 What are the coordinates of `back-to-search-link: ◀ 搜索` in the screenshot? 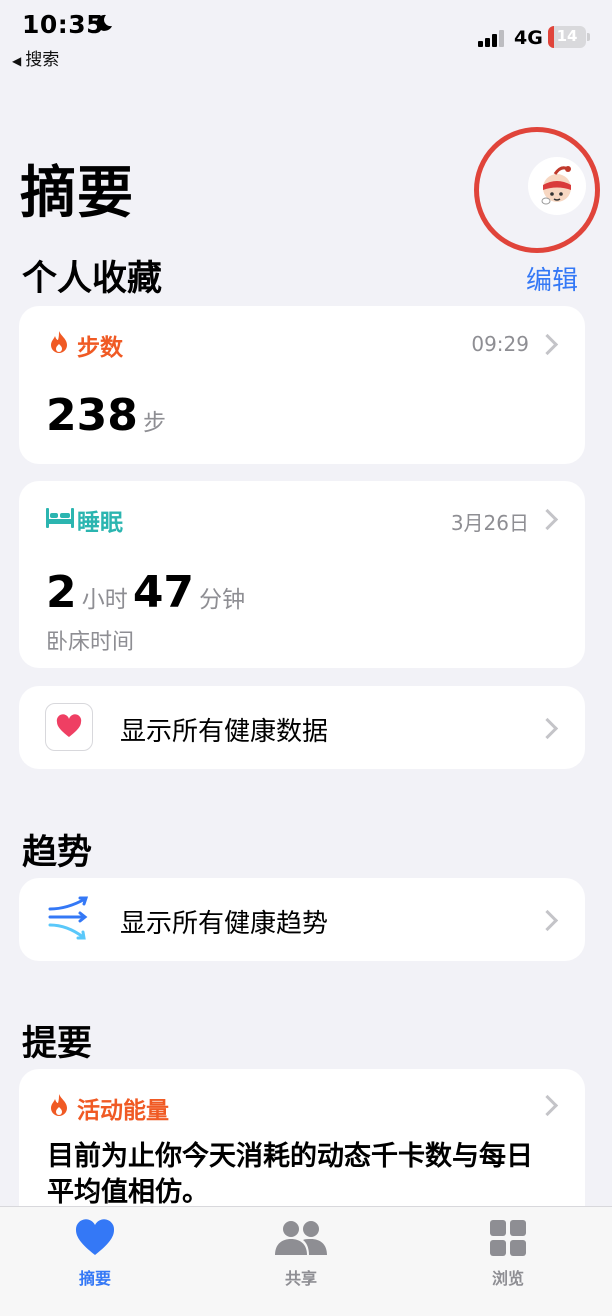 It's located at (35, 57).